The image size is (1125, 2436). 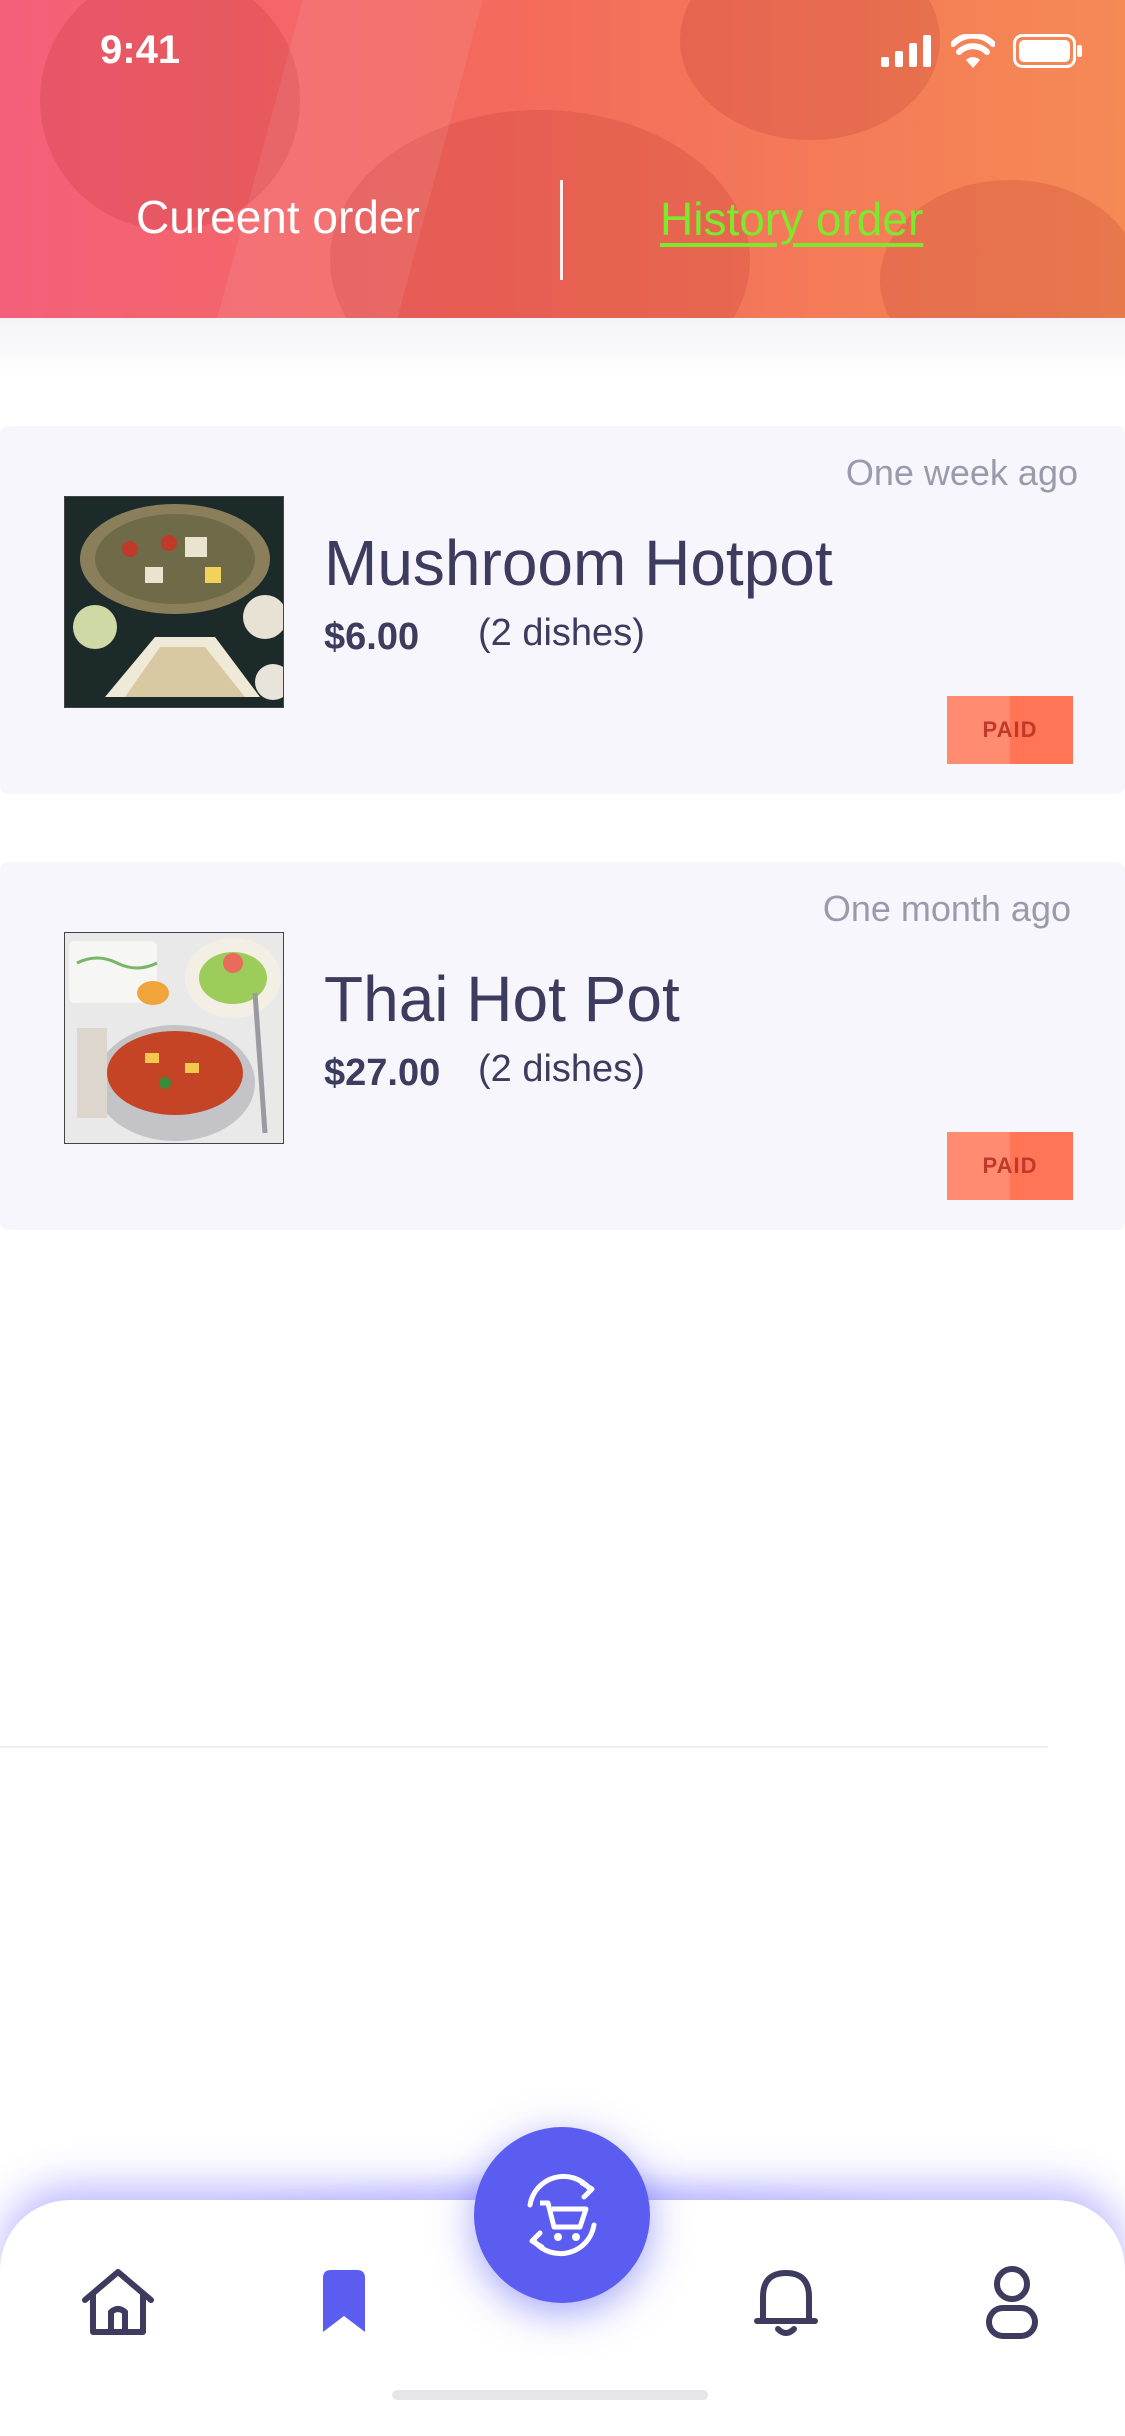 I want to click on header: 9:41 Cureent order History order, so click(x=562, y=159).